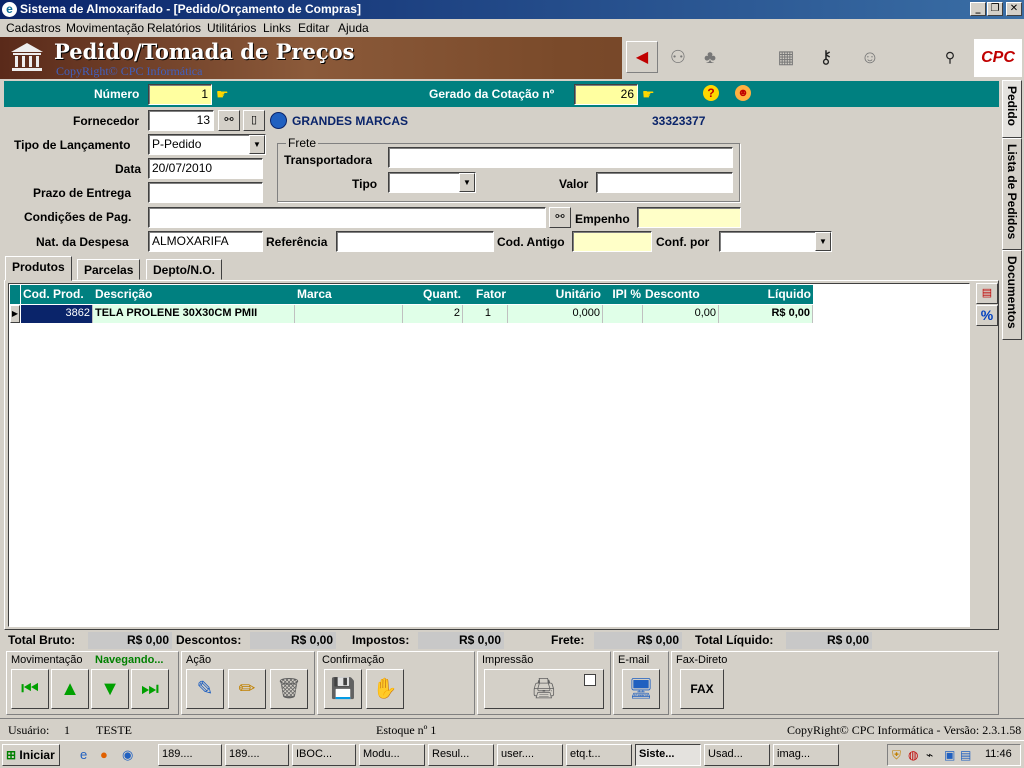 The image size is (1024, 768). Describe the element at coordinates (826, 57) in the screenshot. I see `keys-icon: ⚷` at that location.